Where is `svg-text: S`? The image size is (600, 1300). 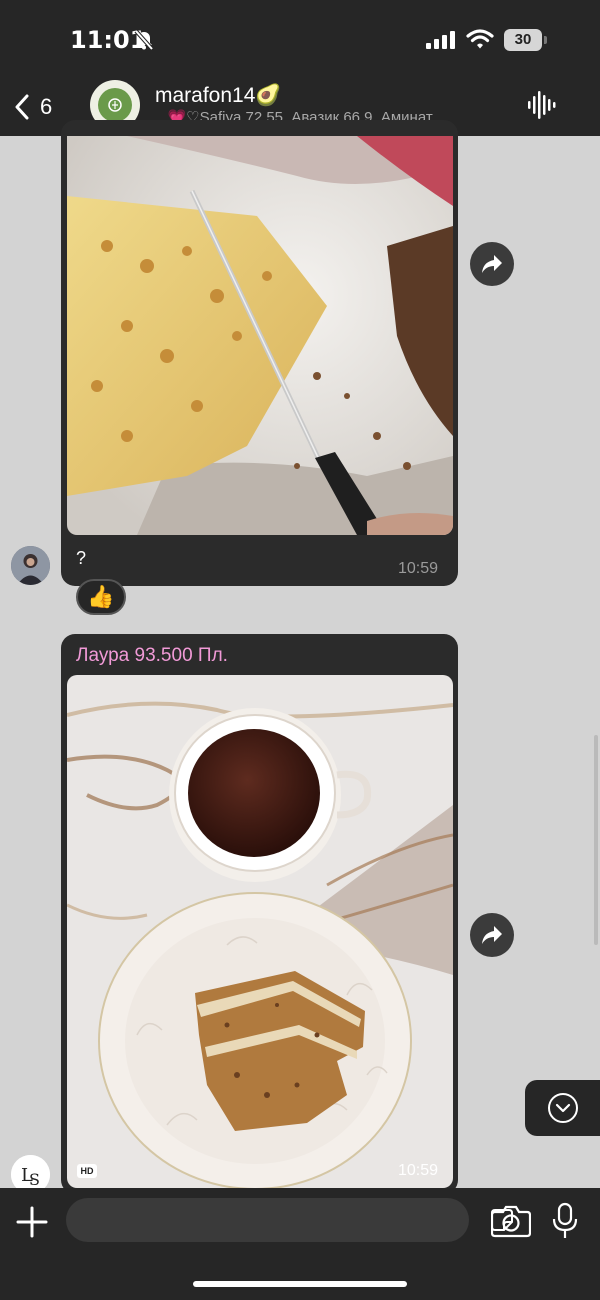 svg-text: S is located at coordinates (34, 1179).